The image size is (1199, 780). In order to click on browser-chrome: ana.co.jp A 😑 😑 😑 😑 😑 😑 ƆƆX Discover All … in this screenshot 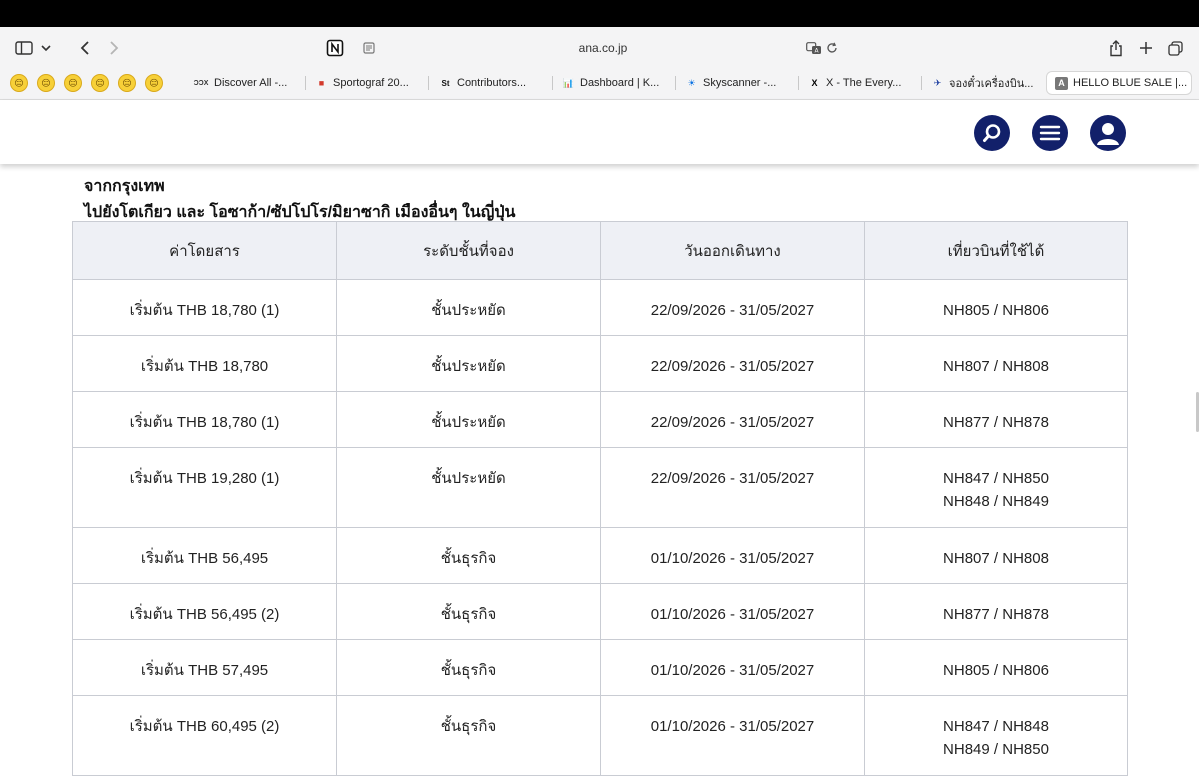, I will do `click(599, 63)`.